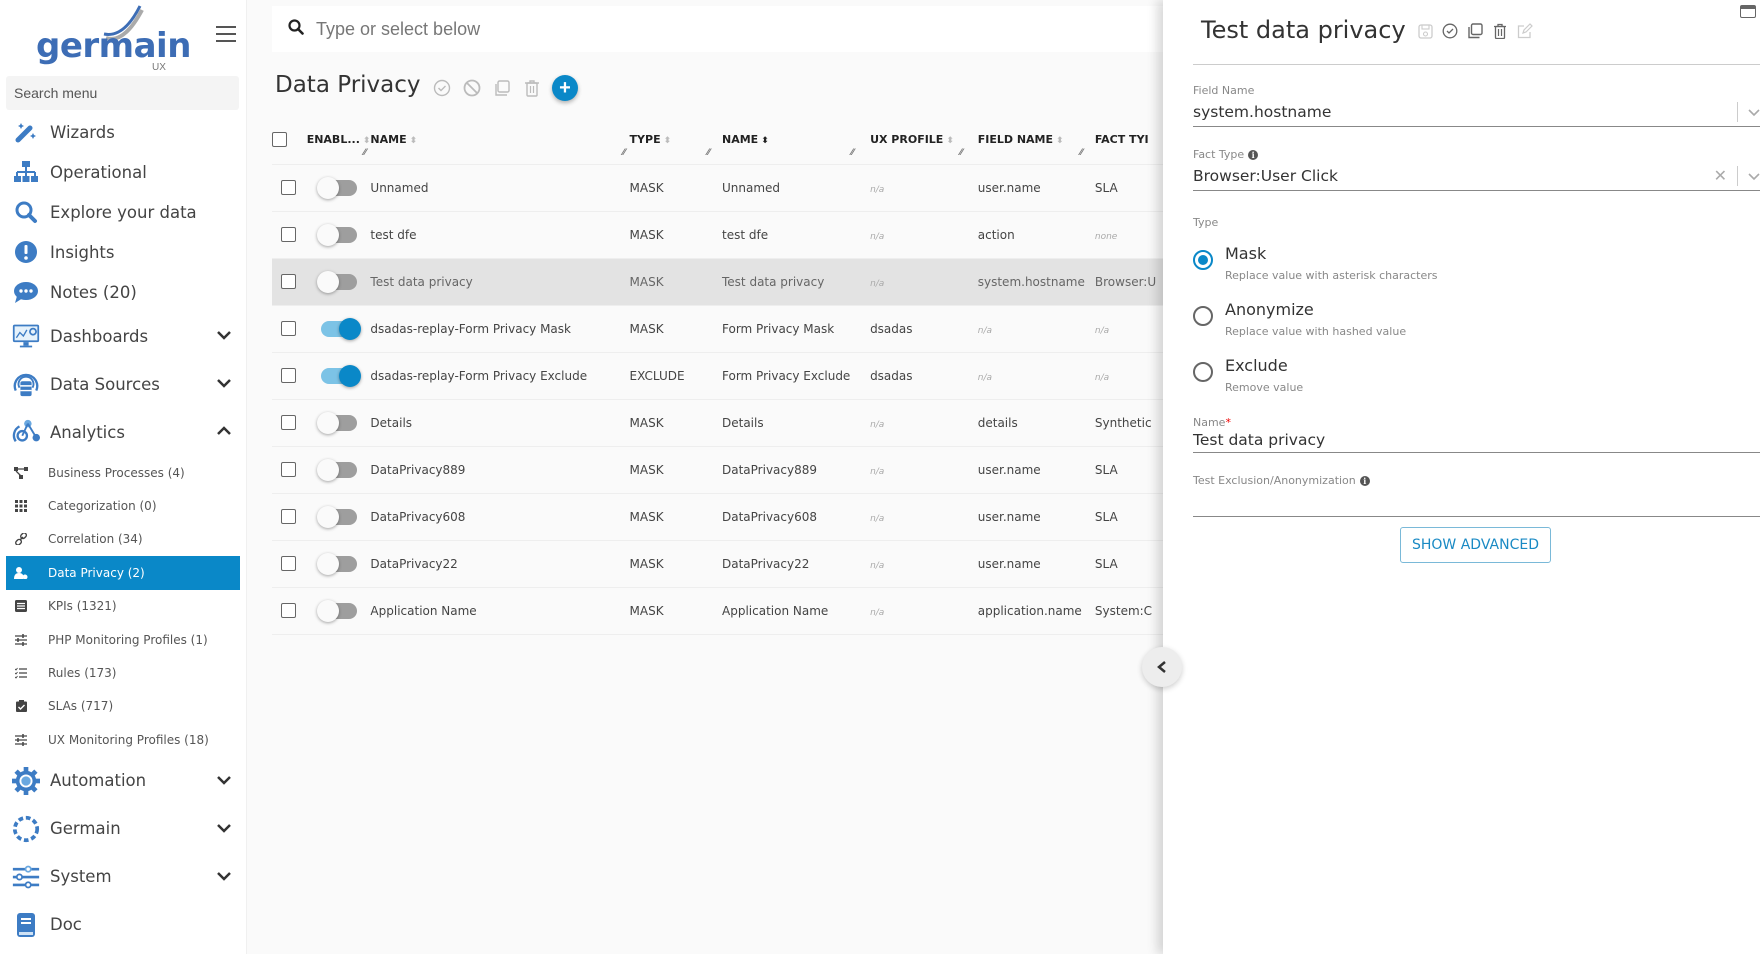 This screenshot has width=1760, height=954. What do you see at coordinates (722, 29) in the screenshot?
I see `global-search-input: Type or select below` at bounding box center [722, 29].